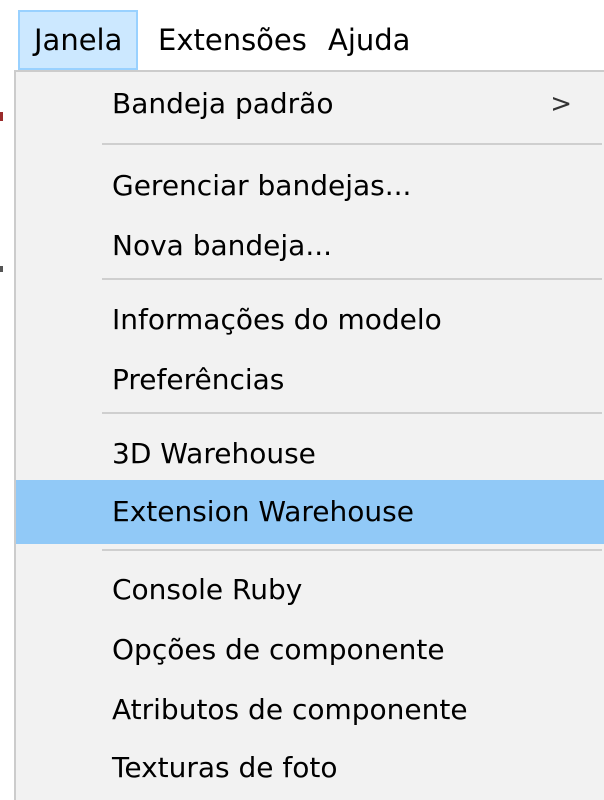 This screenshot has width=604, height=800. Describe the element at coordinates (225, 767) in the screenshot. I see `menu-item-label: Texturas de foto` at that location.